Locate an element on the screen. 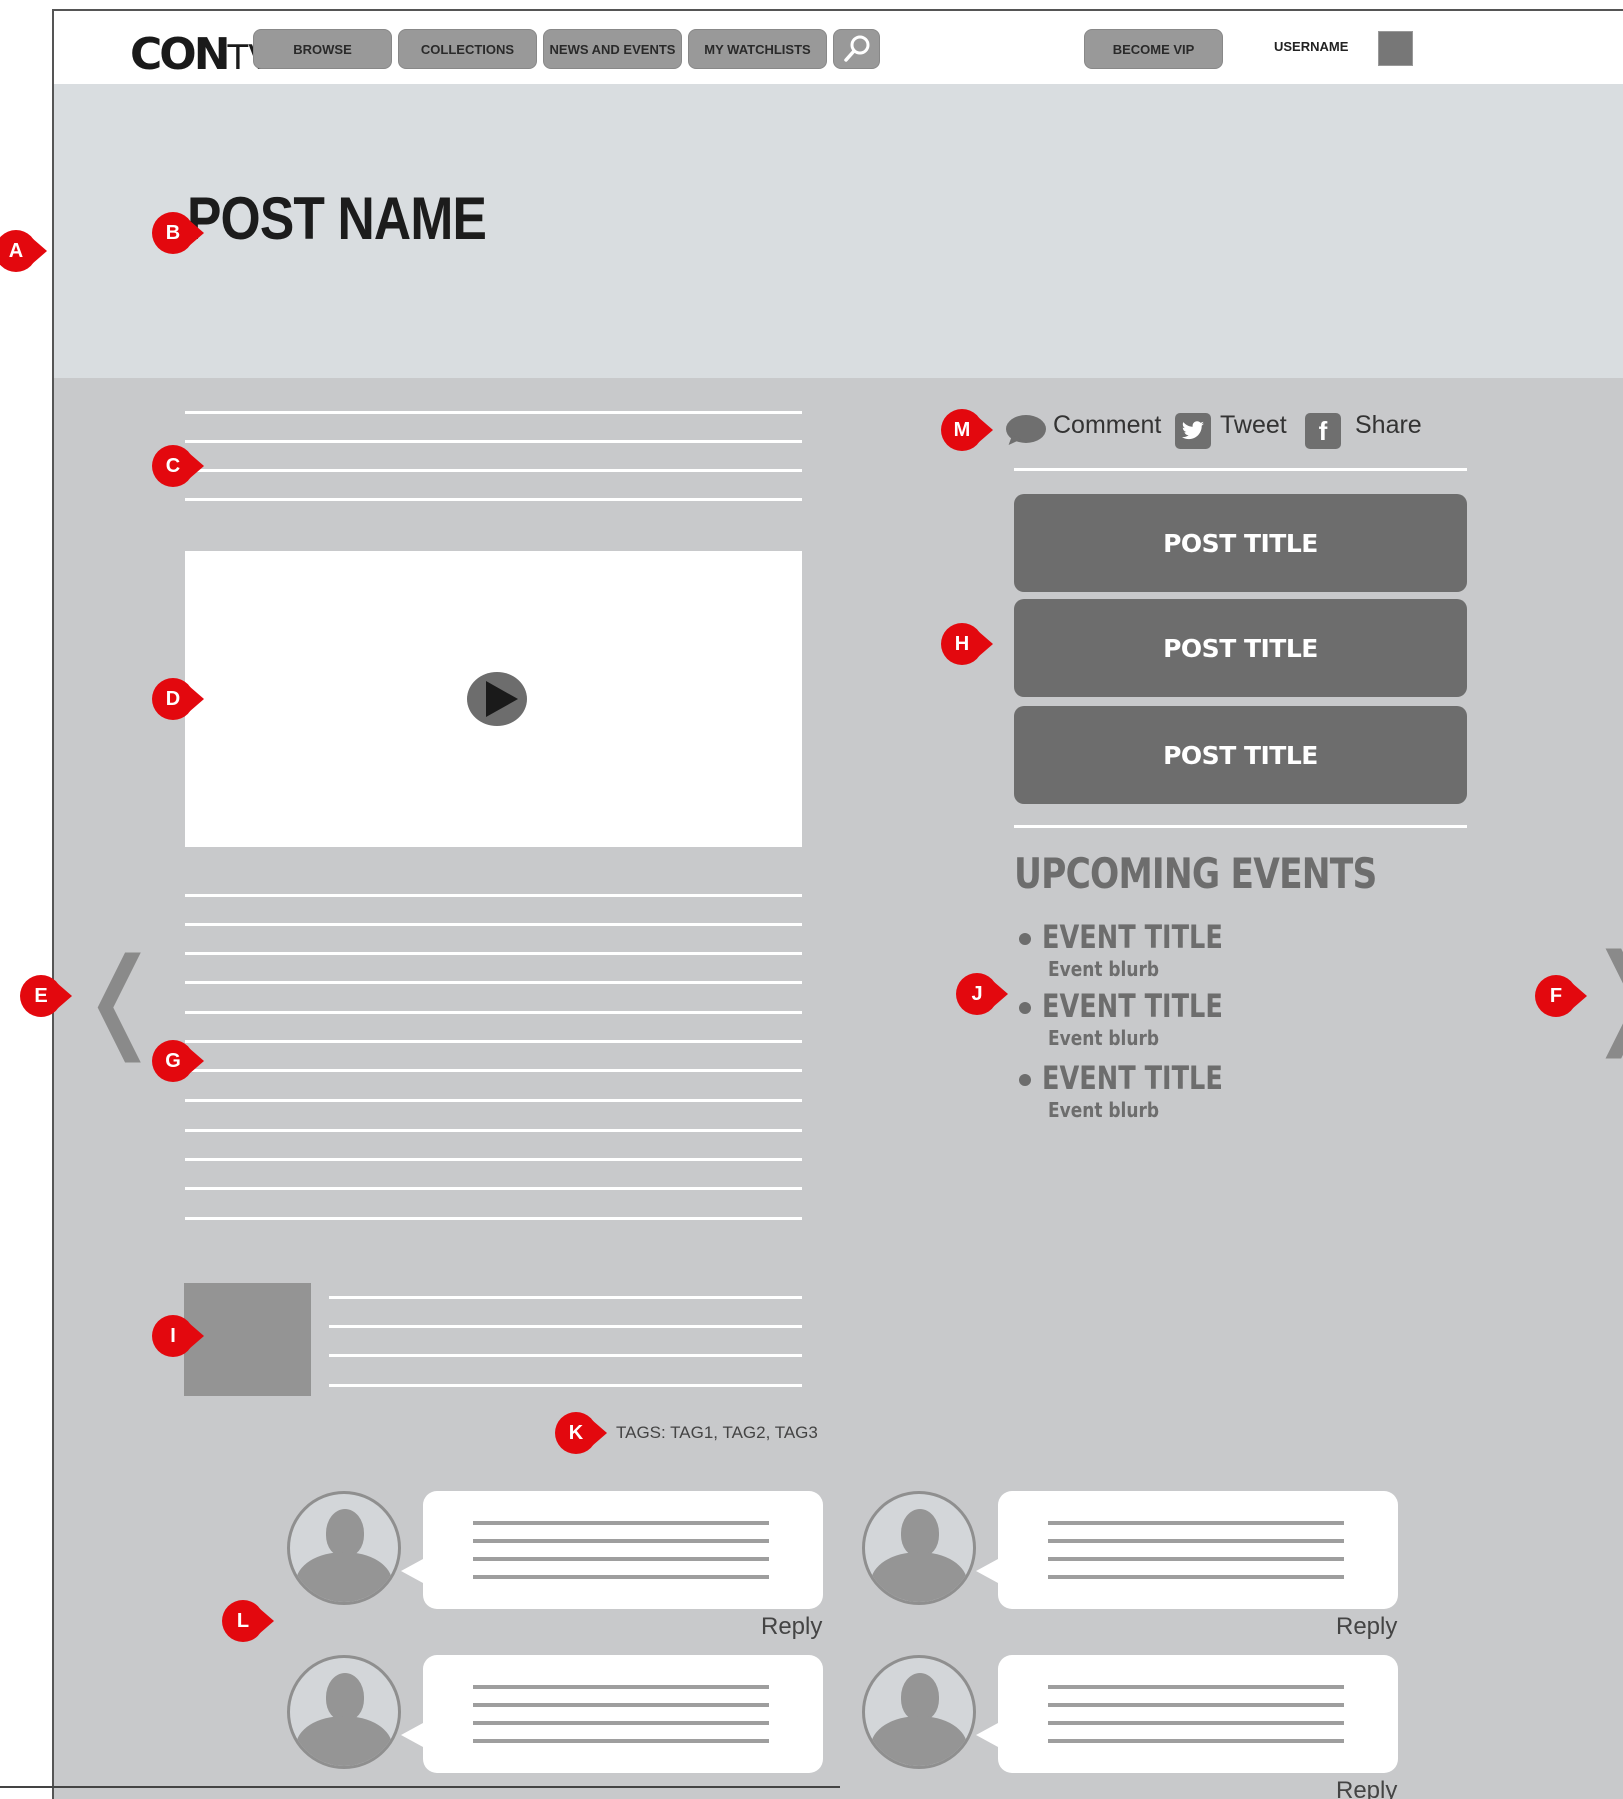 The height and width of the screenshot is (1799, 1623). become-vip-button: BECOME VIP is located at coordinates (1153, 49).